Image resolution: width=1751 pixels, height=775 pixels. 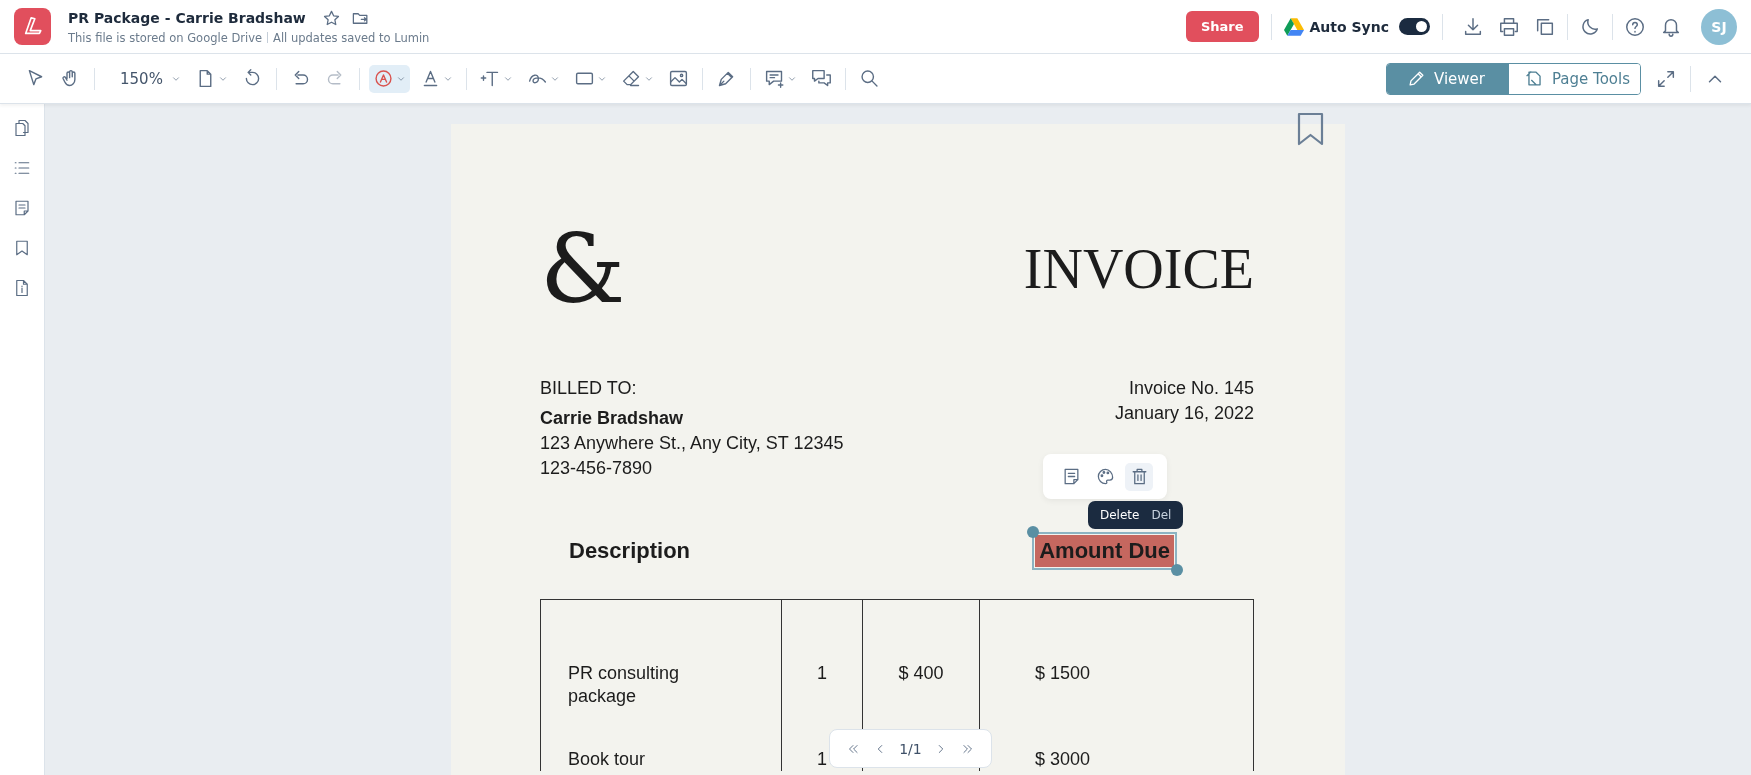 What do you see at coordinates (612, 418) in the screenshot?
I see `client-name: Carrie Bradshaw` at bounding box center [612, 418].